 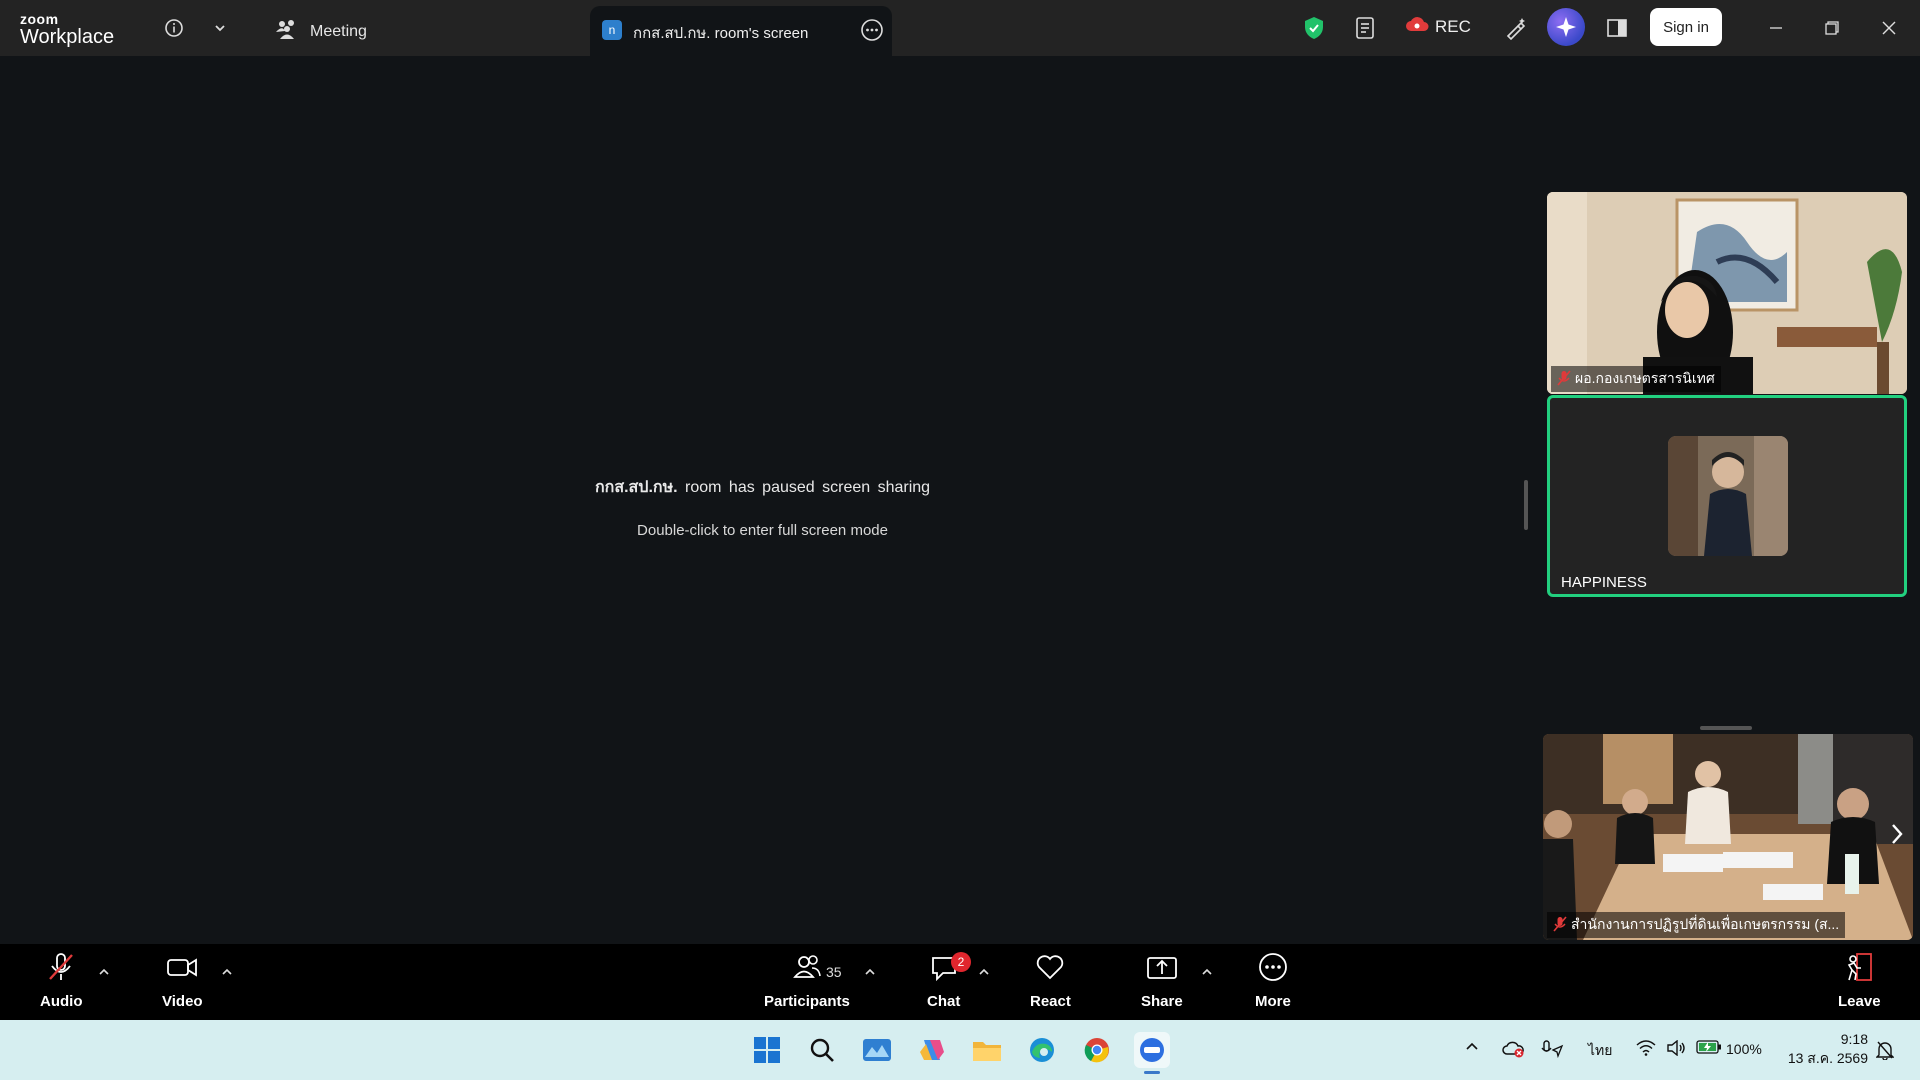 I want to click on more-button: More, so click(x=1273, y=981).